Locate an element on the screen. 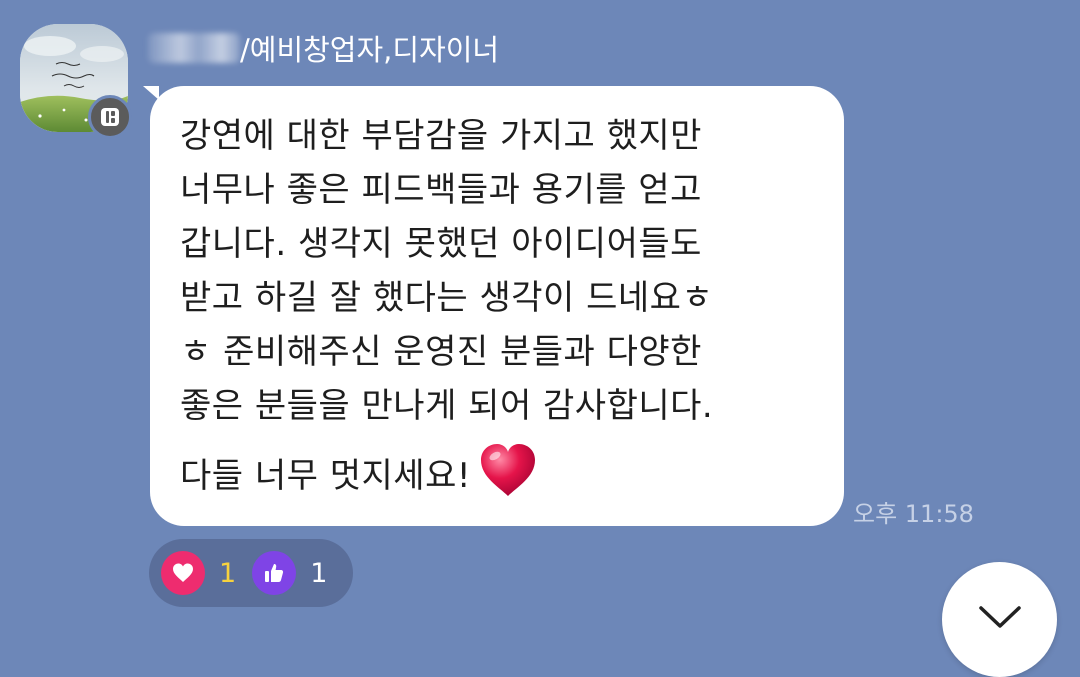 Image resolution: width=1080 pixels, height=677 pixels. message-line: ㅎ 준비해주신 운영진 분들과 다양한 is located at coordinates (441, 352).